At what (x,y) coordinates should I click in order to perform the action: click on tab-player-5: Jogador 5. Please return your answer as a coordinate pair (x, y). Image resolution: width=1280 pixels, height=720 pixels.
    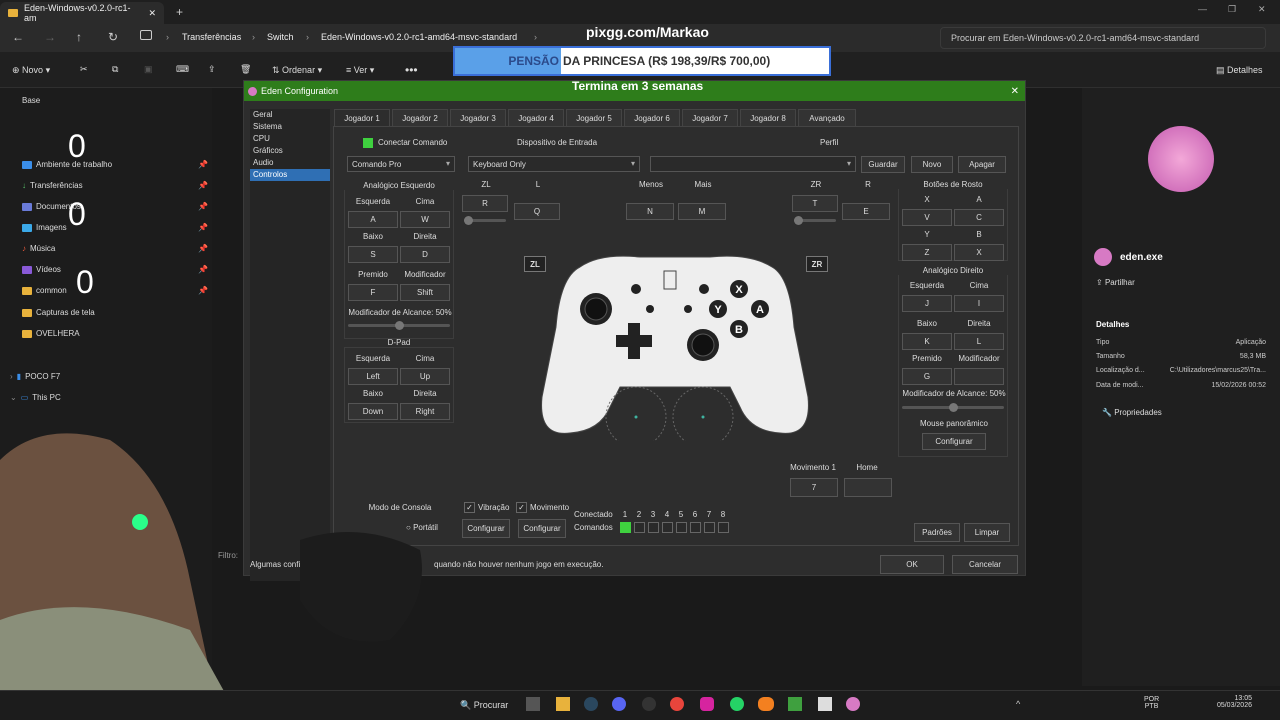
    Looking at the image, I should click on (594, 118).